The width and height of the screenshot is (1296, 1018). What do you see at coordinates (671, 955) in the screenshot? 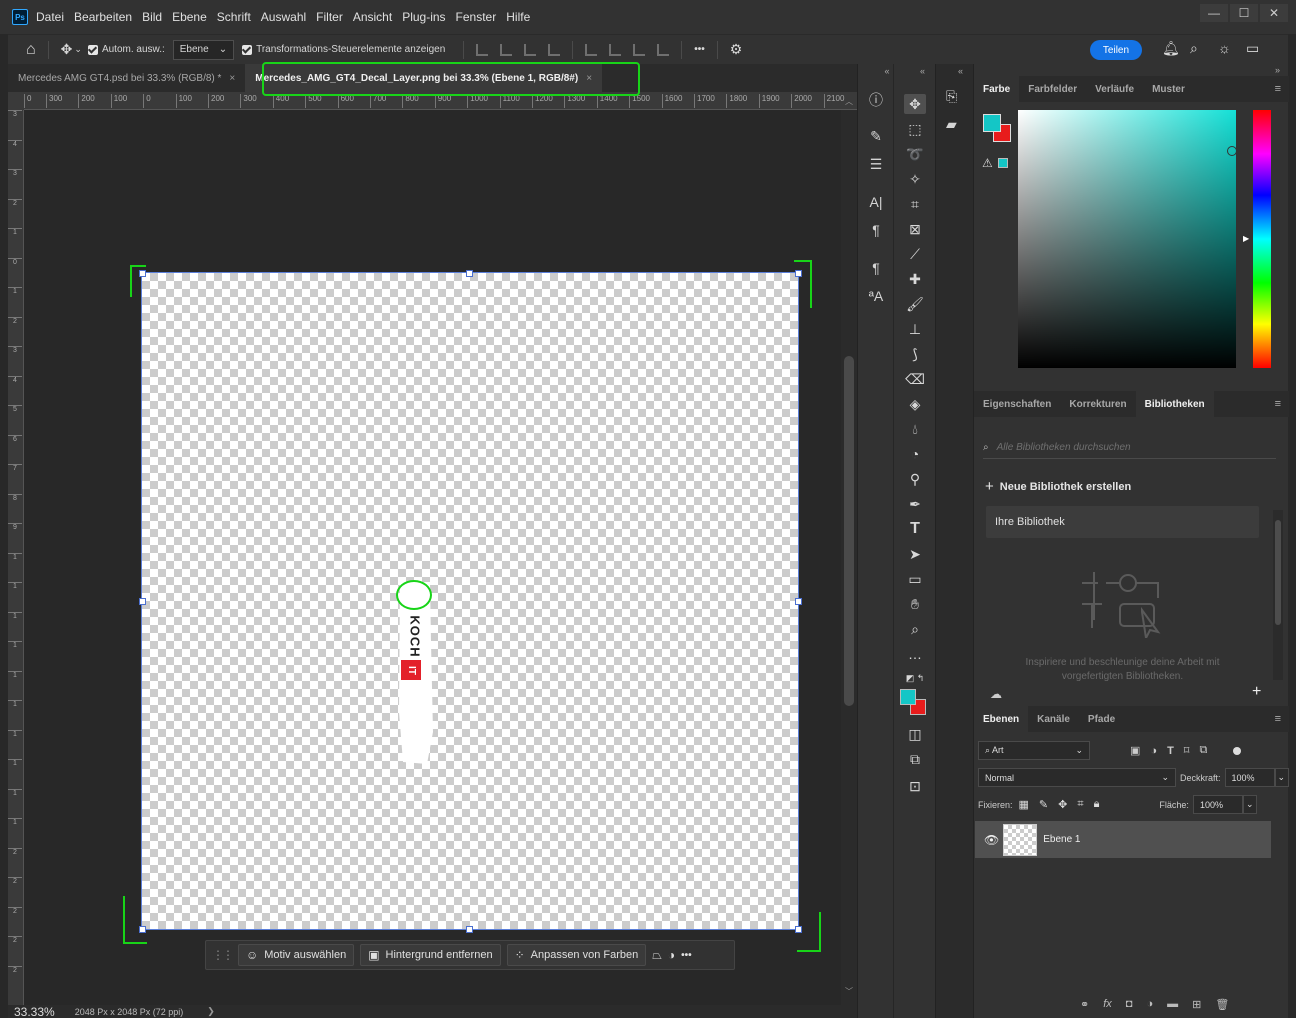
I see `adjustment-icon: ◑` at bounding box center [671, 955].